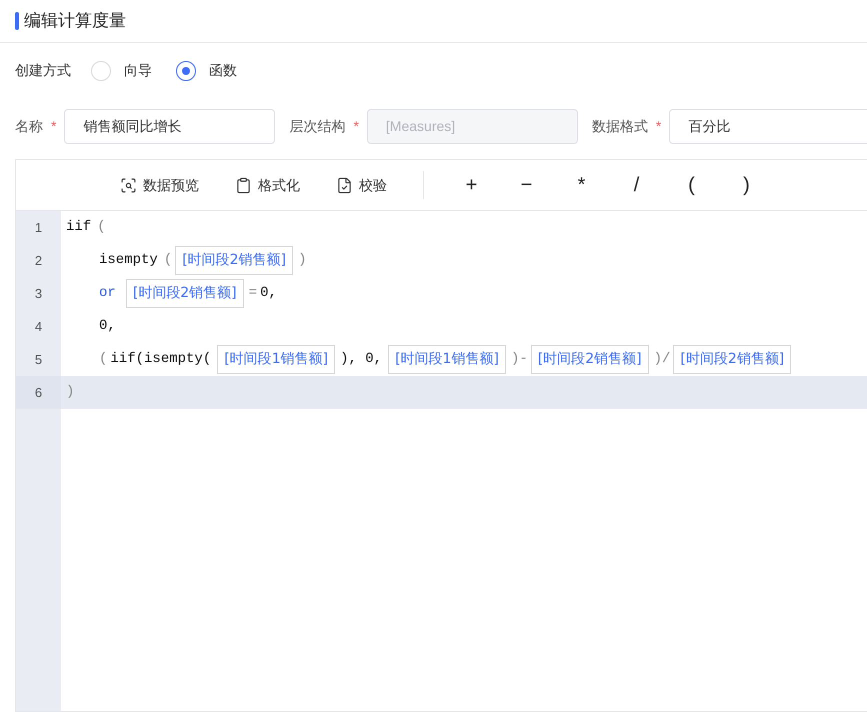 The image size is (867, 712). I want to click on code-text: isempty, so click(128, 260).